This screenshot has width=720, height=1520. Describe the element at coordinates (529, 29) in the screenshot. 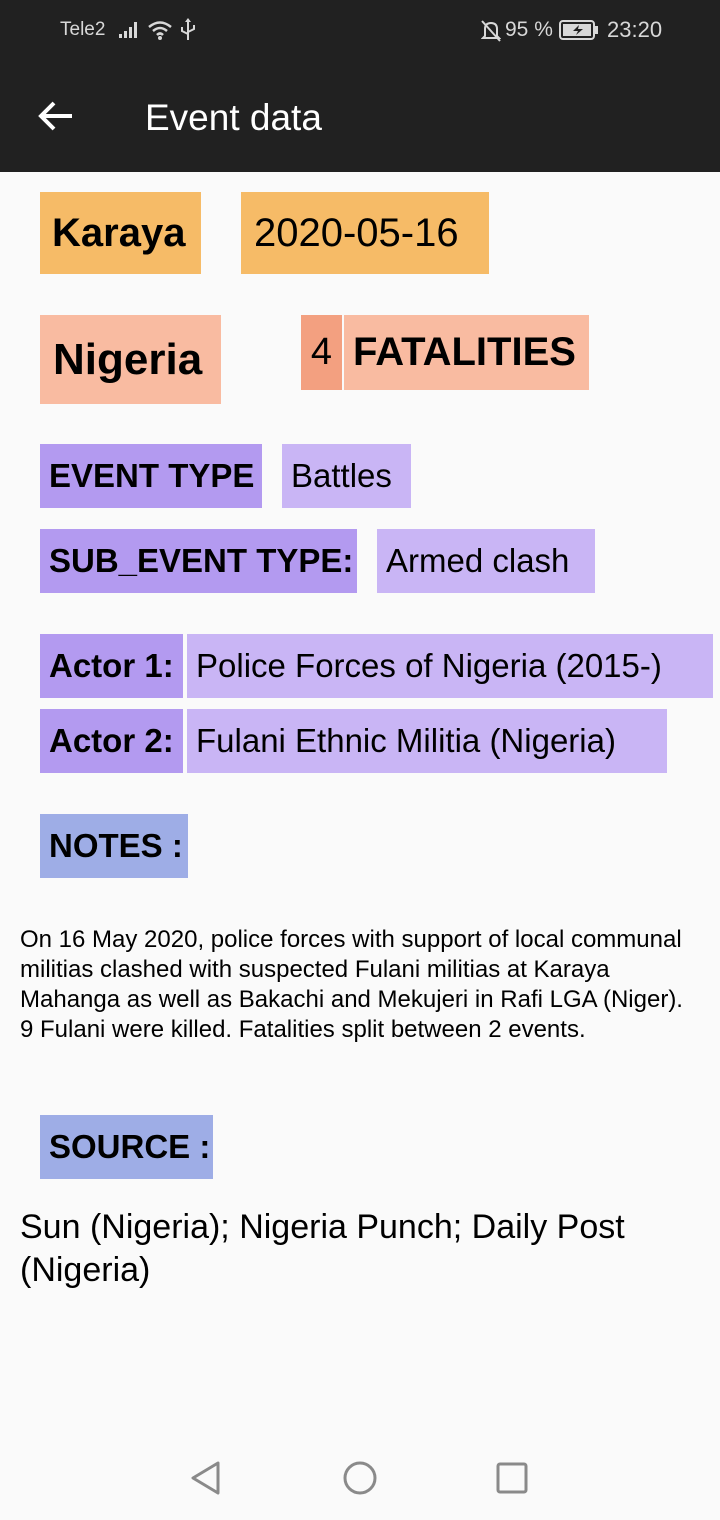

I see `battery-percentage: 95 %` at that location.